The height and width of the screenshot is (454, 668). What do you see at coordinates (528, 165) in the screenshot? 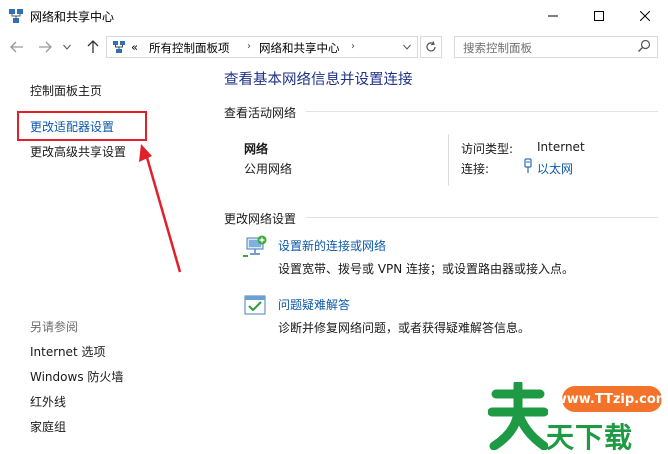
I see `ethernet-icon` at bounding box center [528, 165].